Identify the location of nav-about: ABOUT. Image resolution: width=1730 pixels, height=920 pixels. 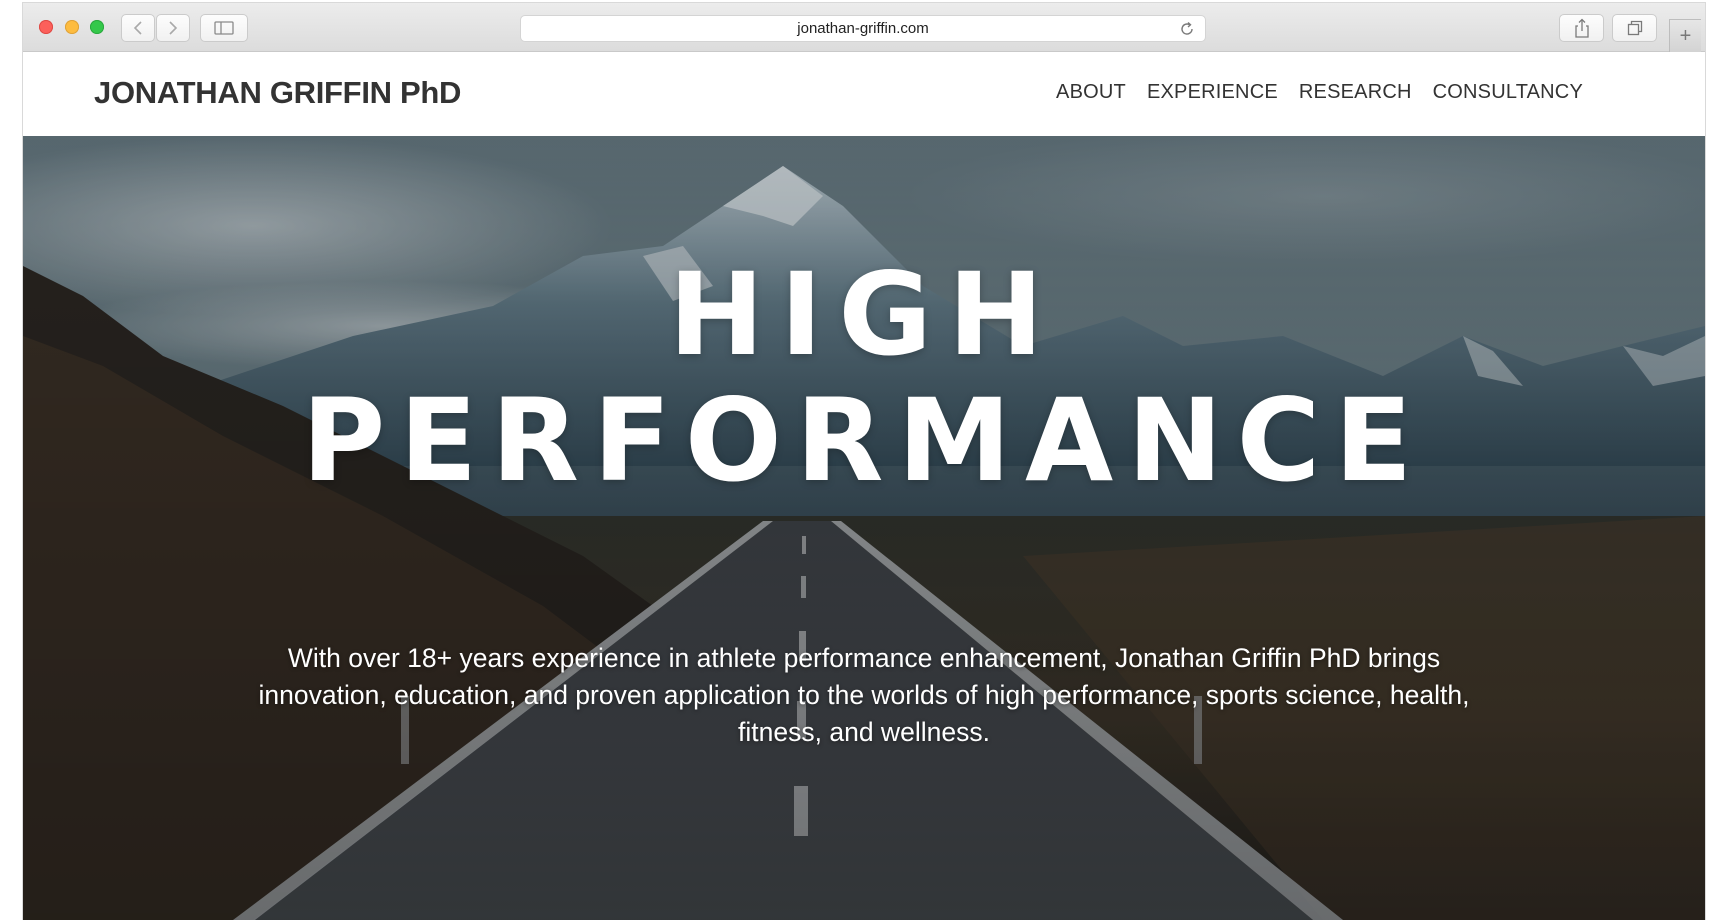
(1091, 92).